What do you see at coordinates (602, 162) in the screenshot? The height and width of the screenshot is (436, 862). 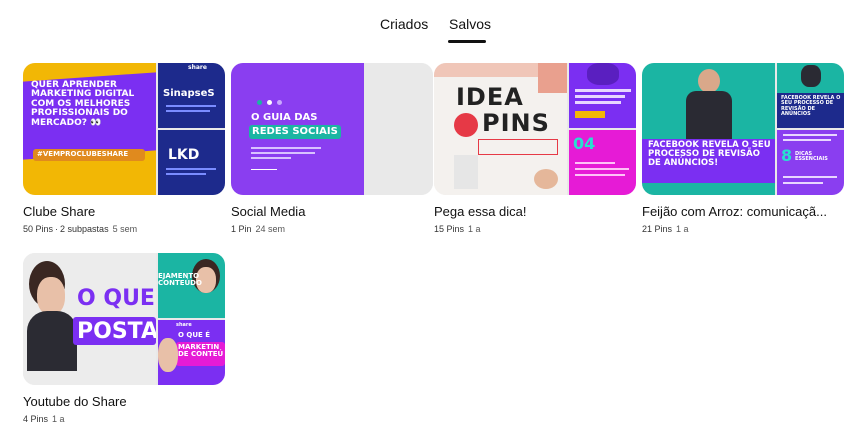 I see `board-cover-bottom-image: 04` at bounding box center [602, 162].